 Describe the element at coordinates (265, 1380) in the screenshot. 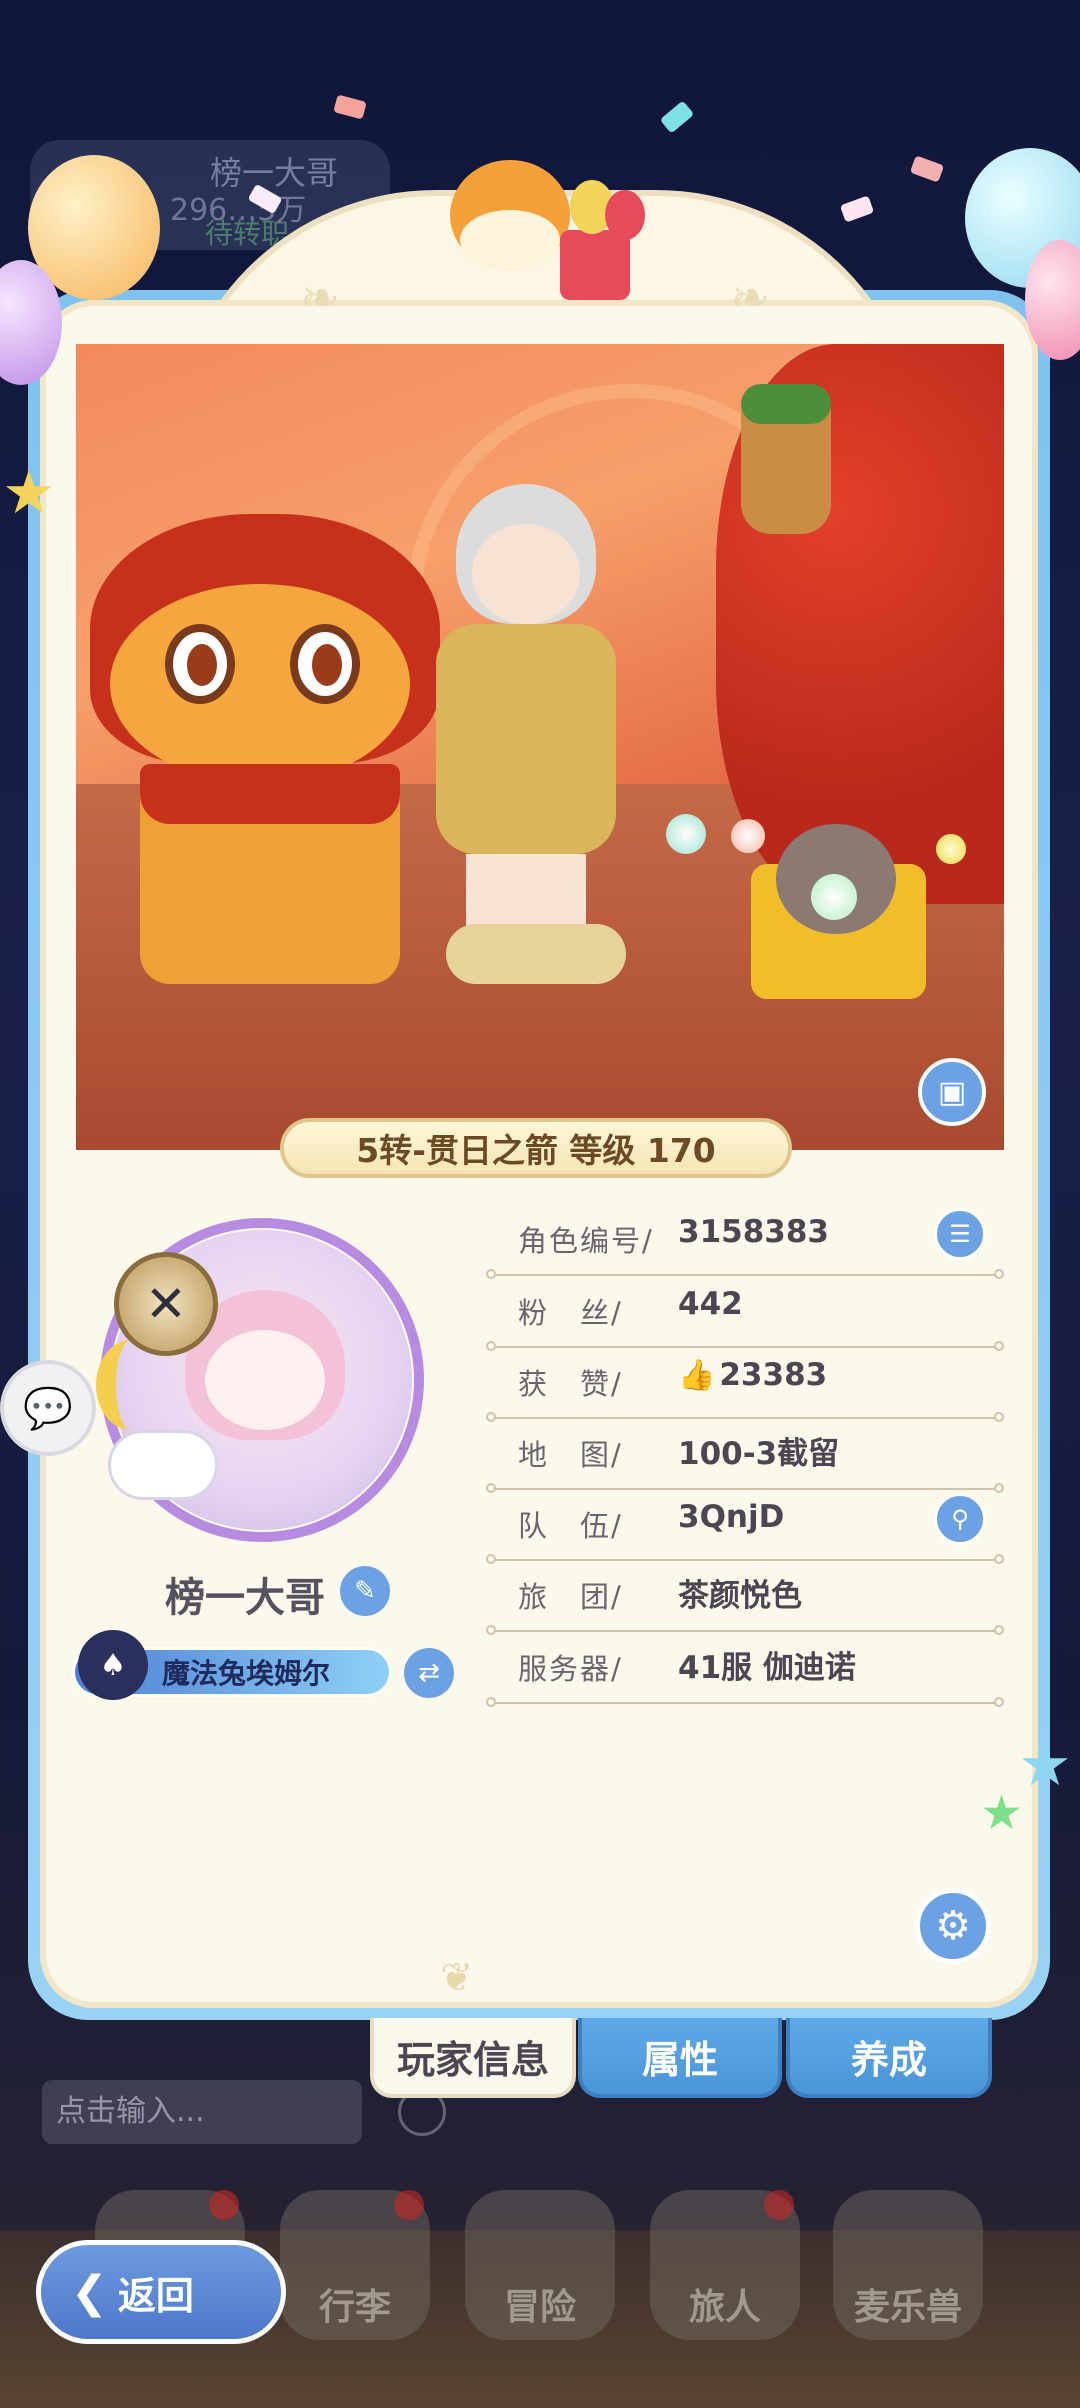

I see `avatar-face` at that location.